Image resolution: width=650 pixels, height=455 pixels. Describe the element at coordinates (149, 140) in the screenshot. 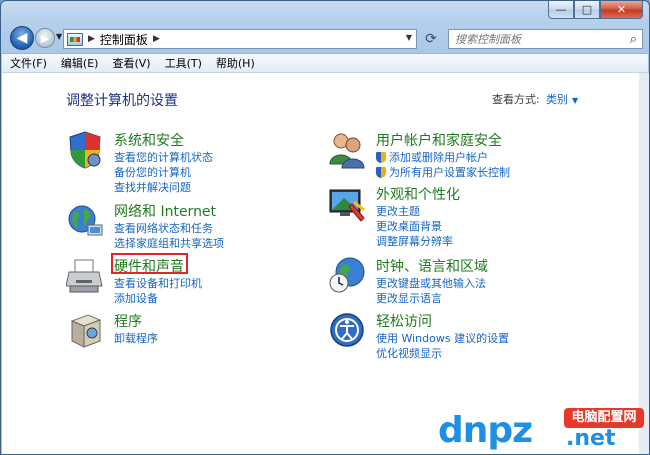

I see `category-title: 系统和安全` at that location.